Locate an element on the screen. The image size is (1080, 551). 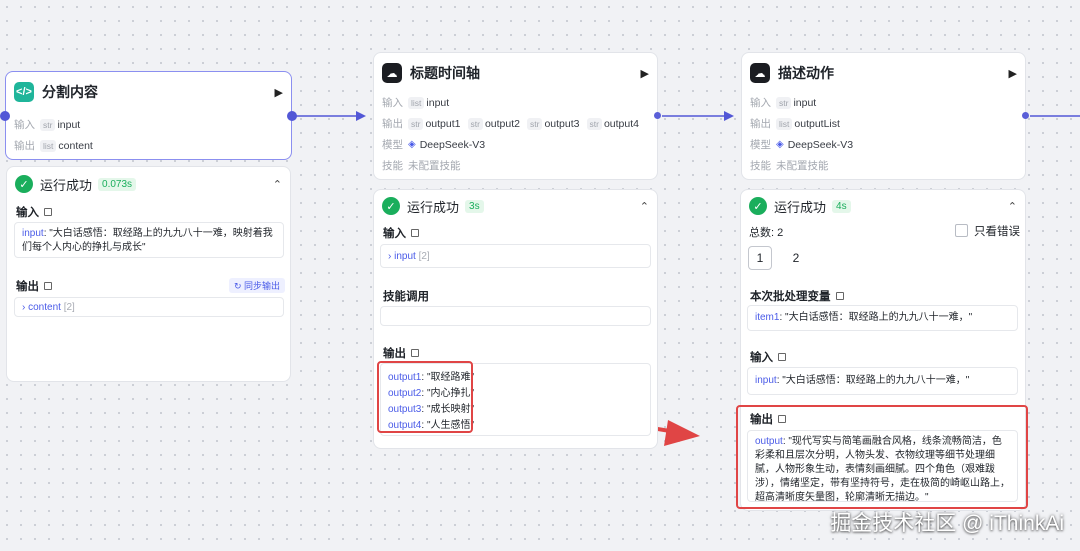
highlight-outputs-box is located at coordinates (425, 397).